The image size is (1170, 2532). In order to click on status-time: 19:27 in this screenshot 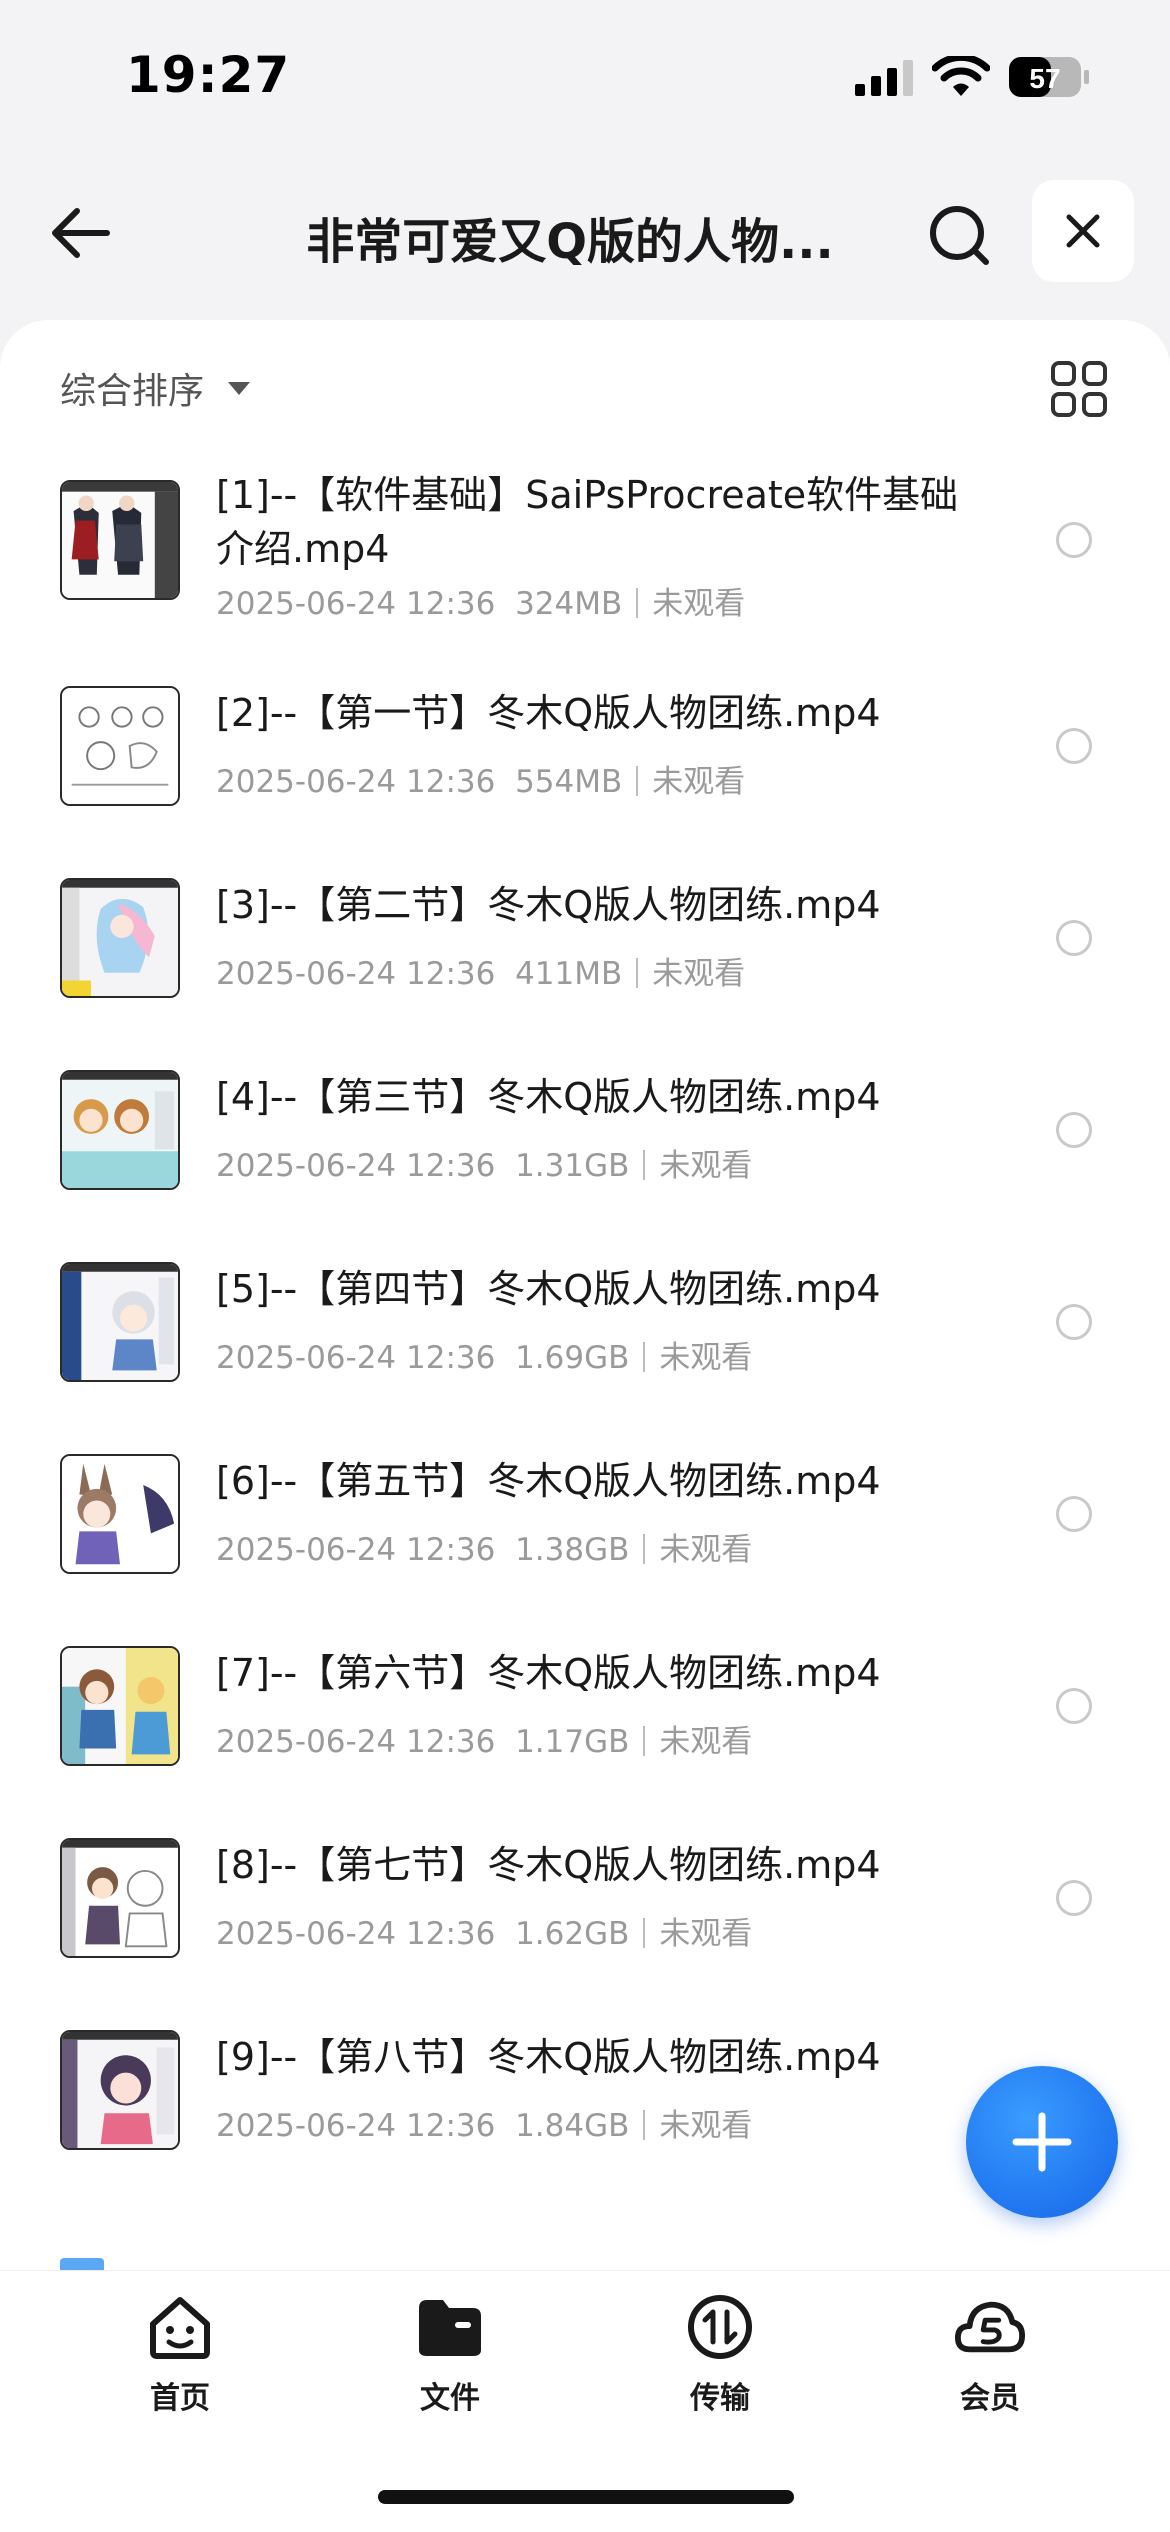, I will do `click(208, 75)`.